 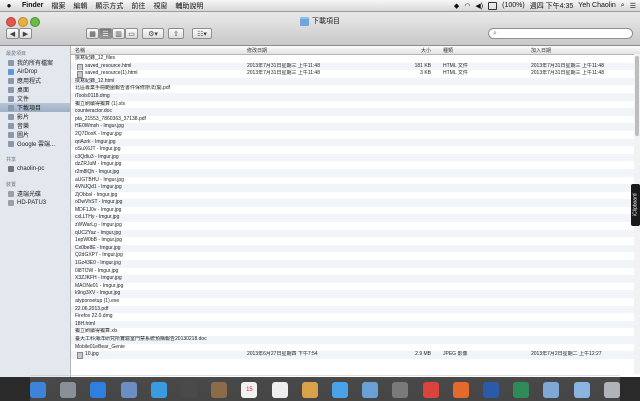 What do you see at coordinates (552, 6) in the screenshot?
I see `menubar-clock: 週四 下午4:35` at bounding box center [552, 6].